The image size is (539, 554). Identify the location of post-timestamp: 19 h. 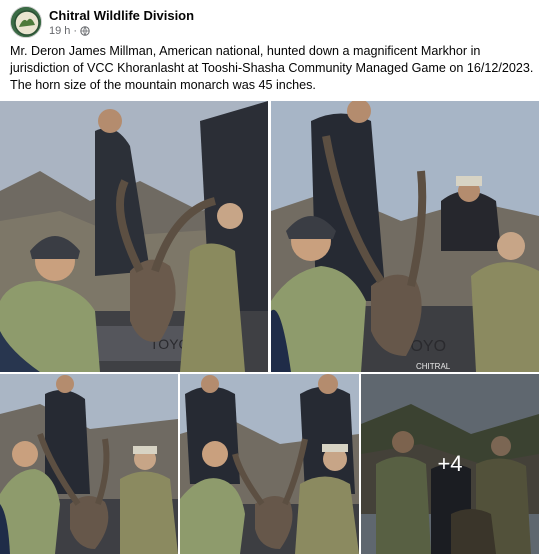
(59, 31).